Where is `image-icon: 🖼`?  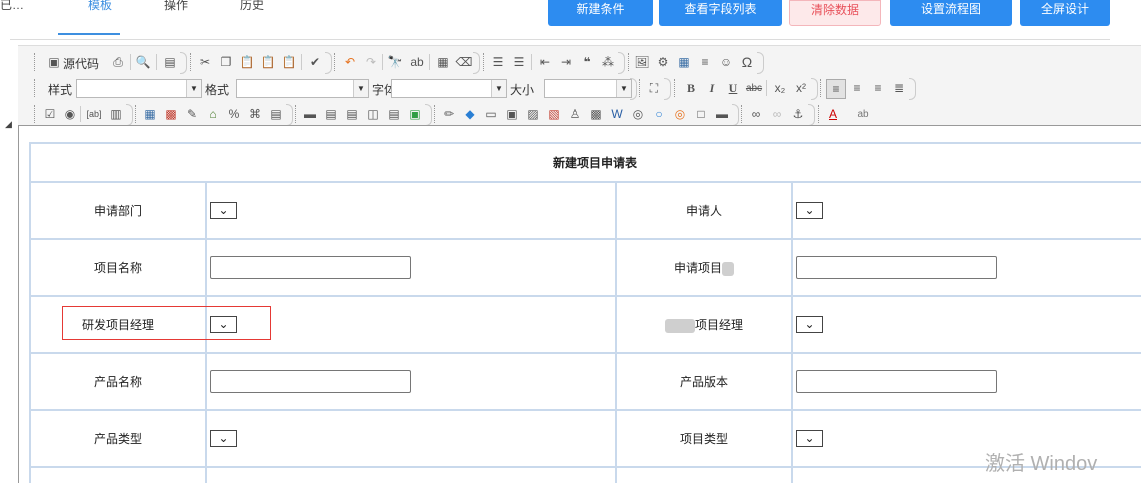 image-icon: 🖼 is located at coordinates (642, 62).